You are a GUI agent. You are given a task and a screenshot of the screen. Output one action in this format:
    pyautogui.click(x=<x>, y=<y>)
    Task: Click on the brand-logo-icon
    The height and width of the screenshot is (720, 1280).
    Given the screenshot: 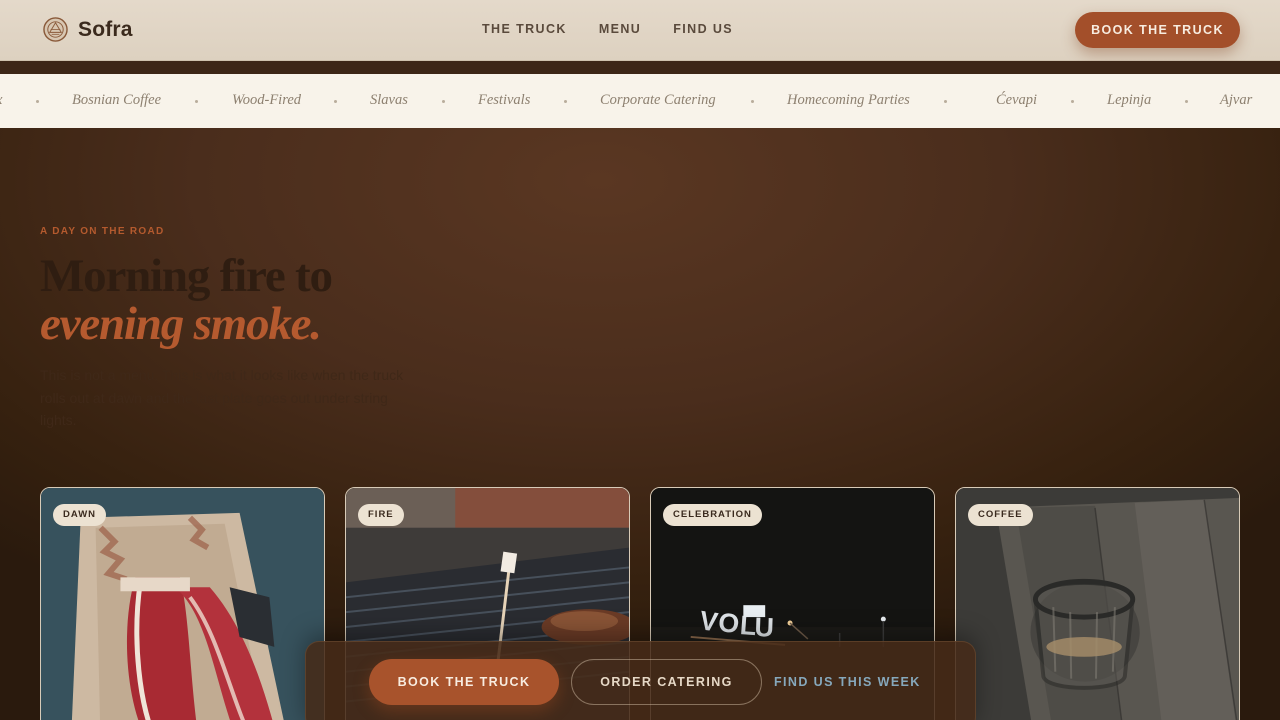 What is the action you would take?
    pyautogui.click(x=55, y=29)
    